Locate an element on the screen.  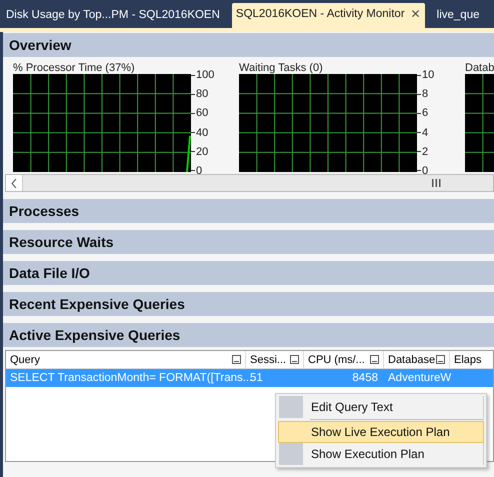
chart-title: Datab is located at coordinates (479, 68).